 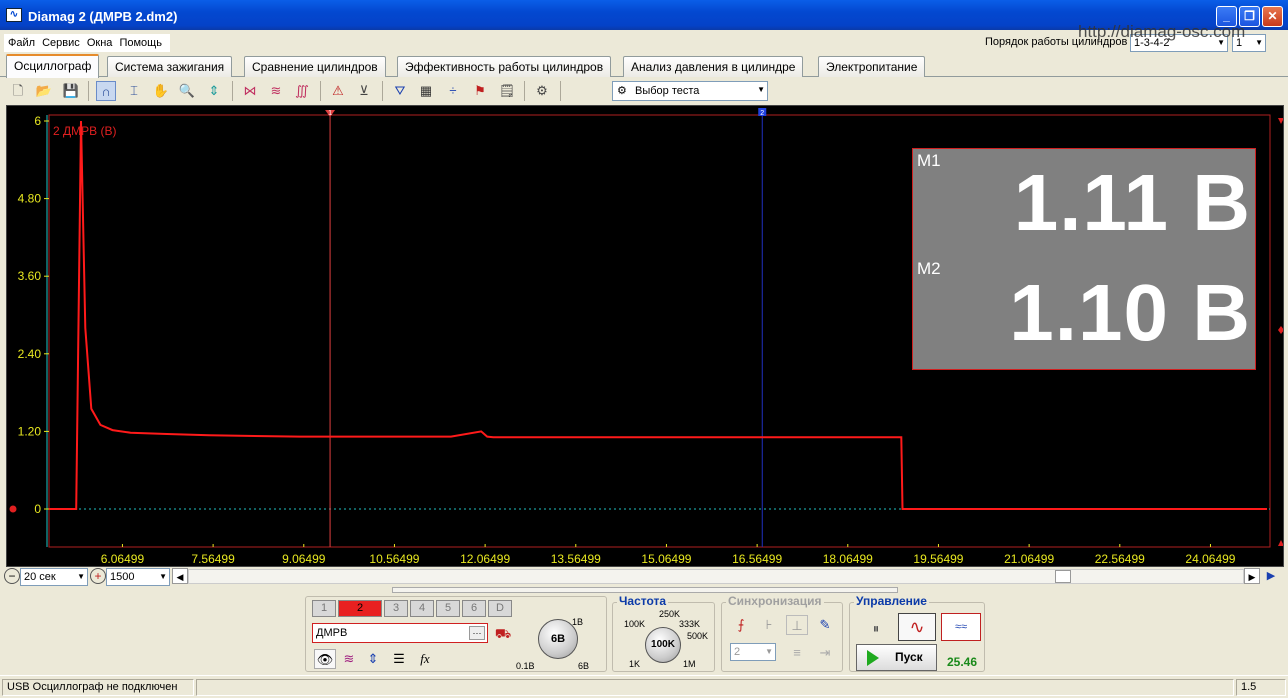 What do you see at coordinates (690, 624) in the screenshot?
I see `freq-label-333k: 333K` at bounding box center [690, 624].